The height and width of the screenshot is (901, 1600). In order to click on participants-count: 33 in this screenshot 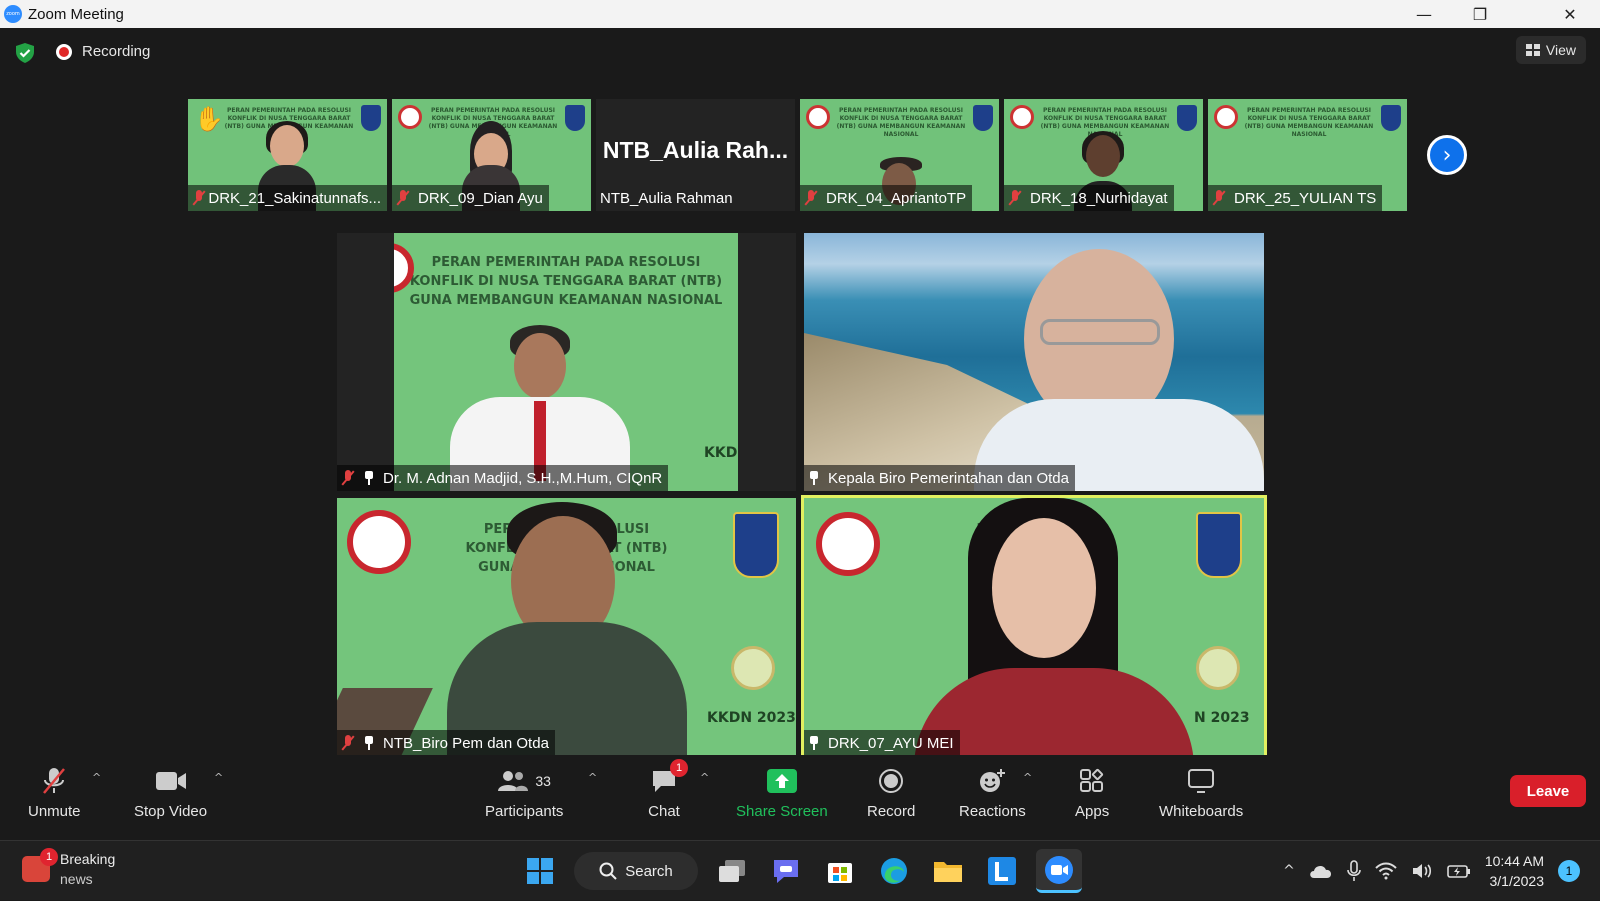, I will do `click(543, 781)`.